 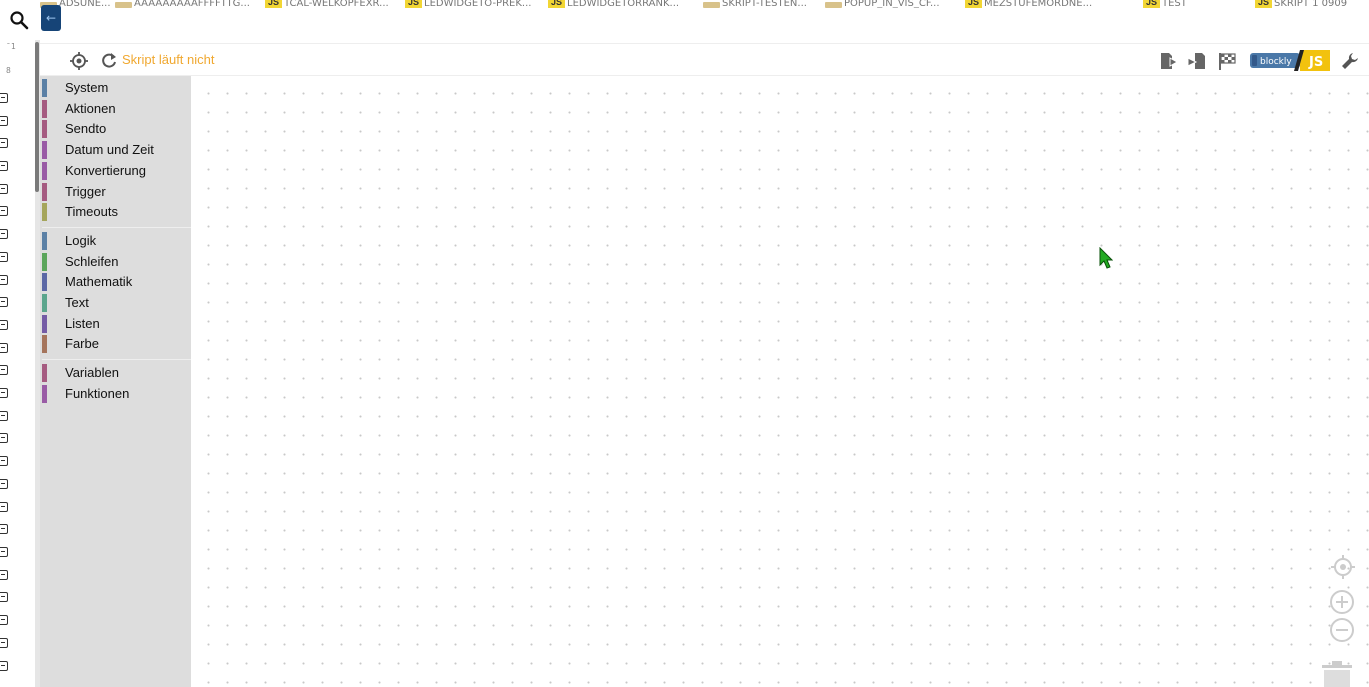 I want to click on toolbox-category-mathematik: Mathematik, so click(x=116, y=282).